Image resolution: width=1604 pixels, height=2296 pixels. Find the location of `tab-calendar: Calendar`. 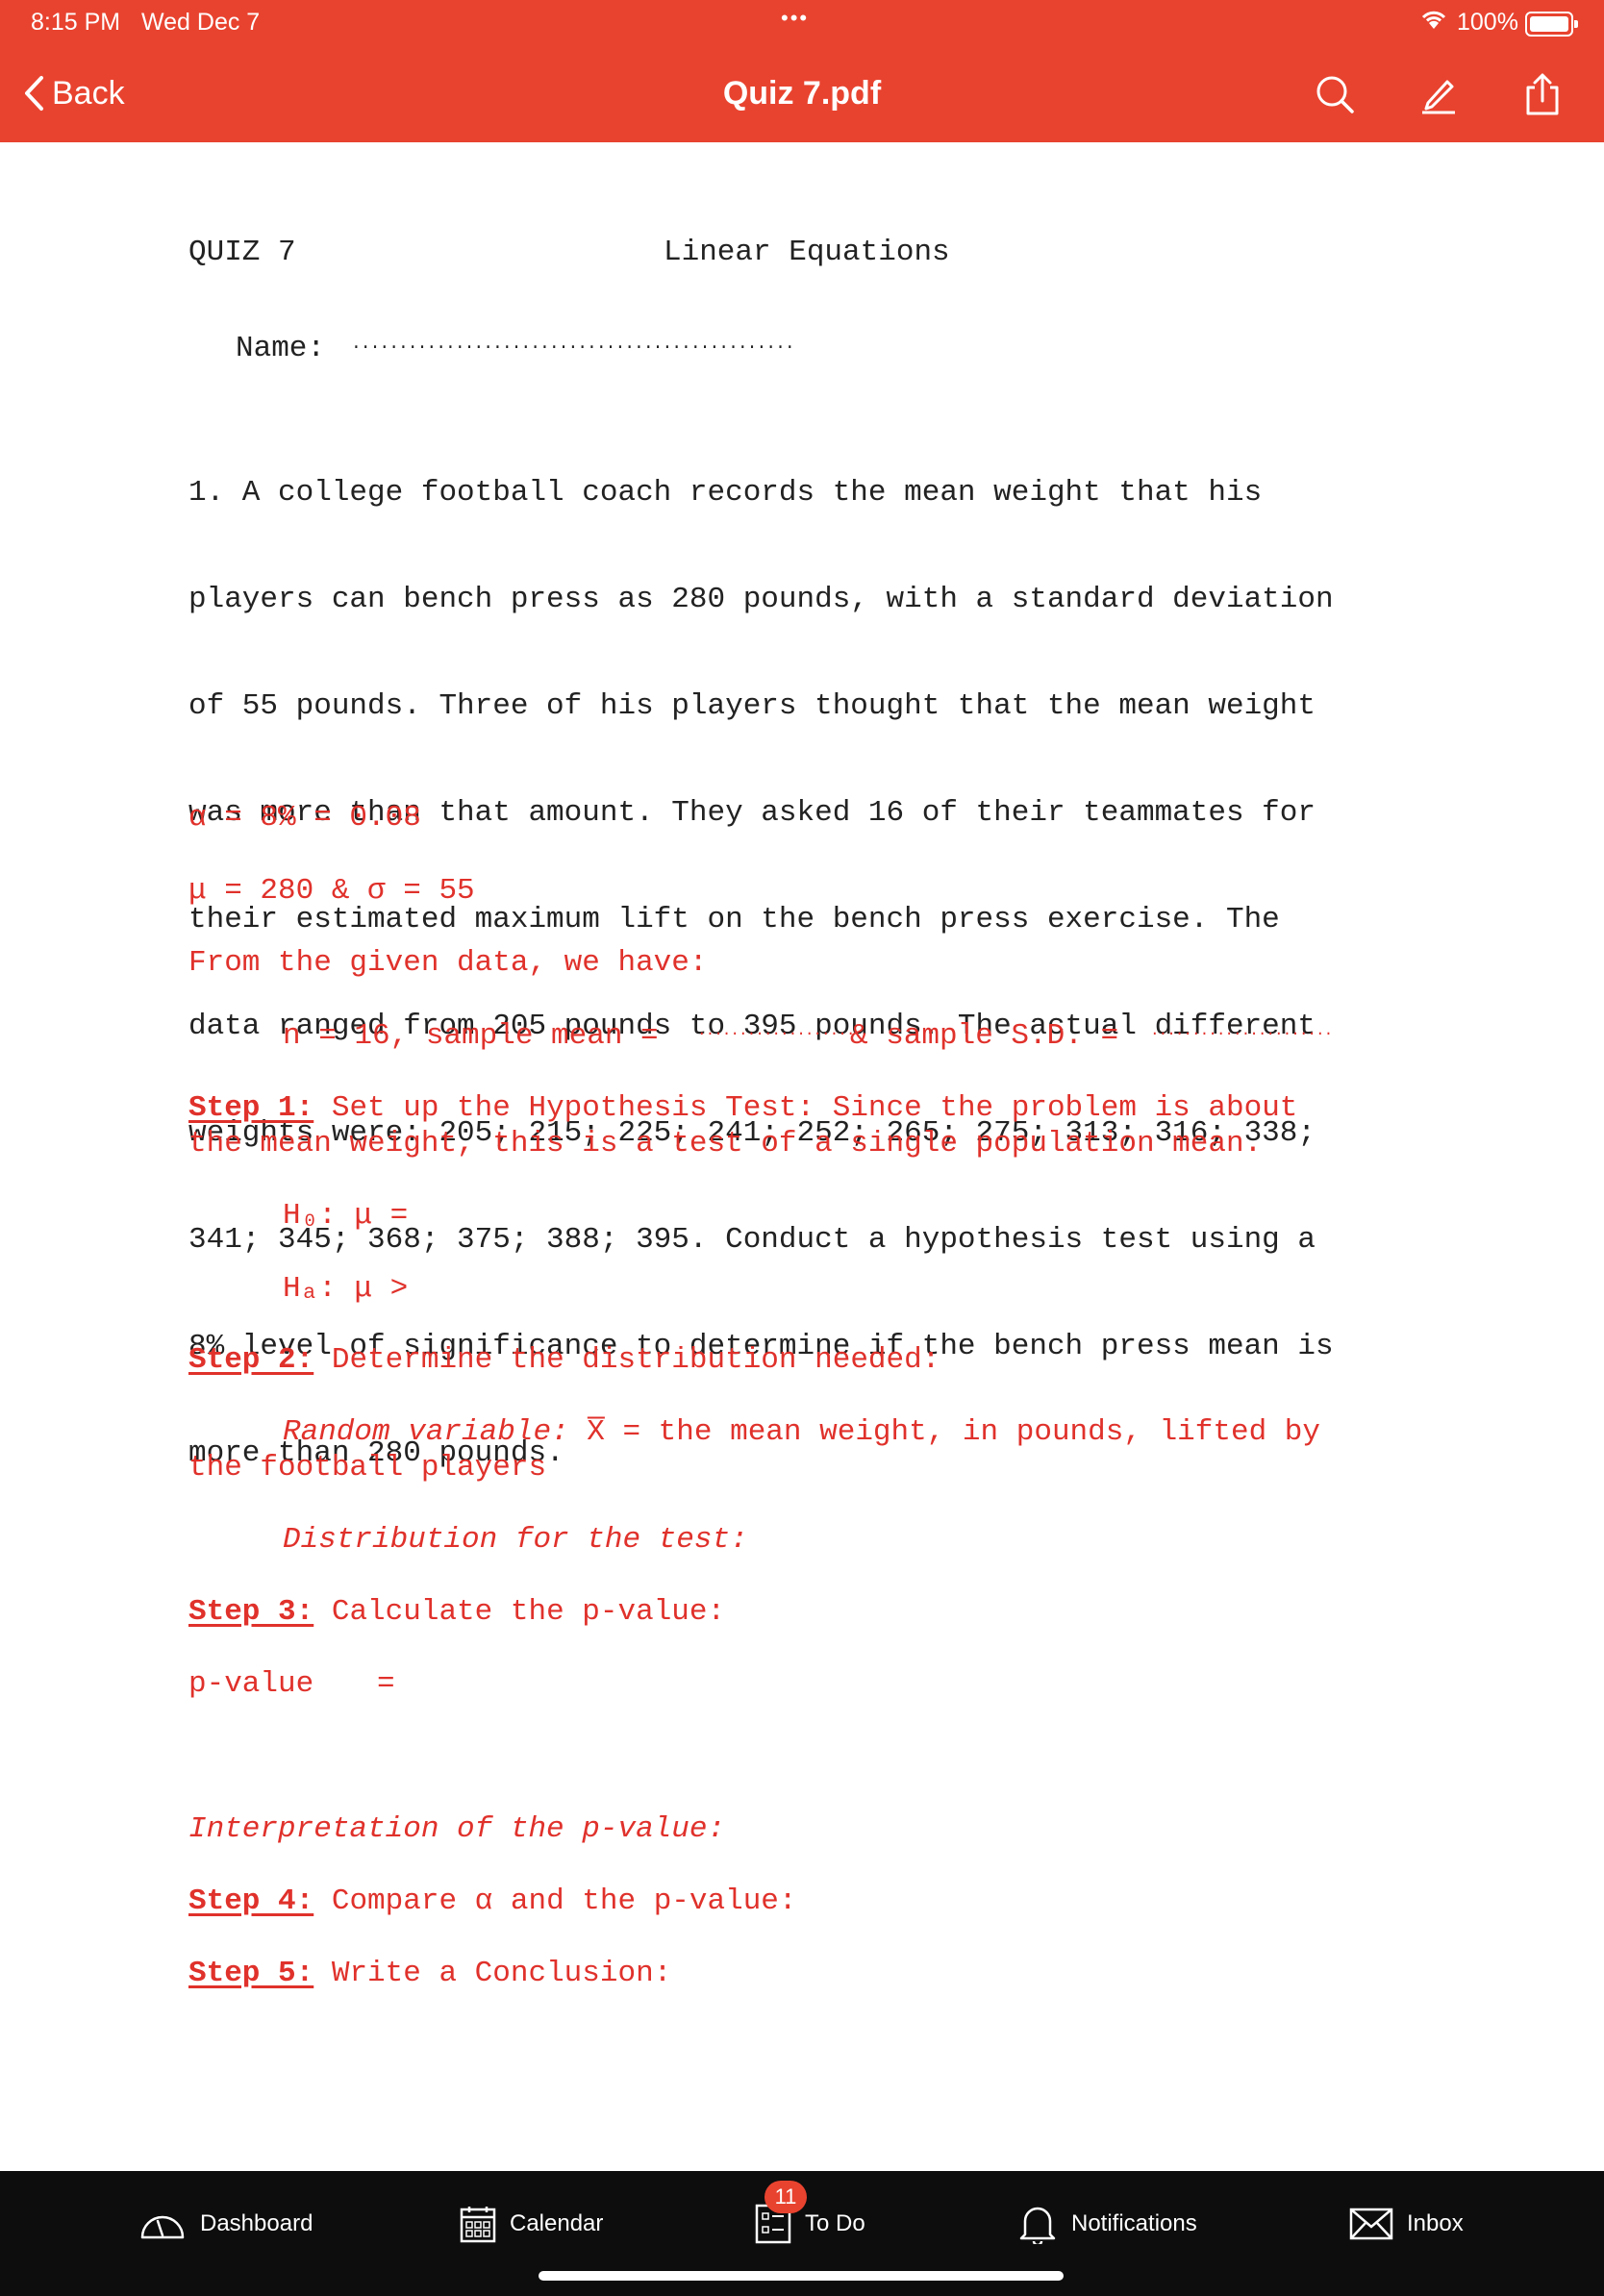

tab-calendar: Calendar is located at coordinates (531, 2224).